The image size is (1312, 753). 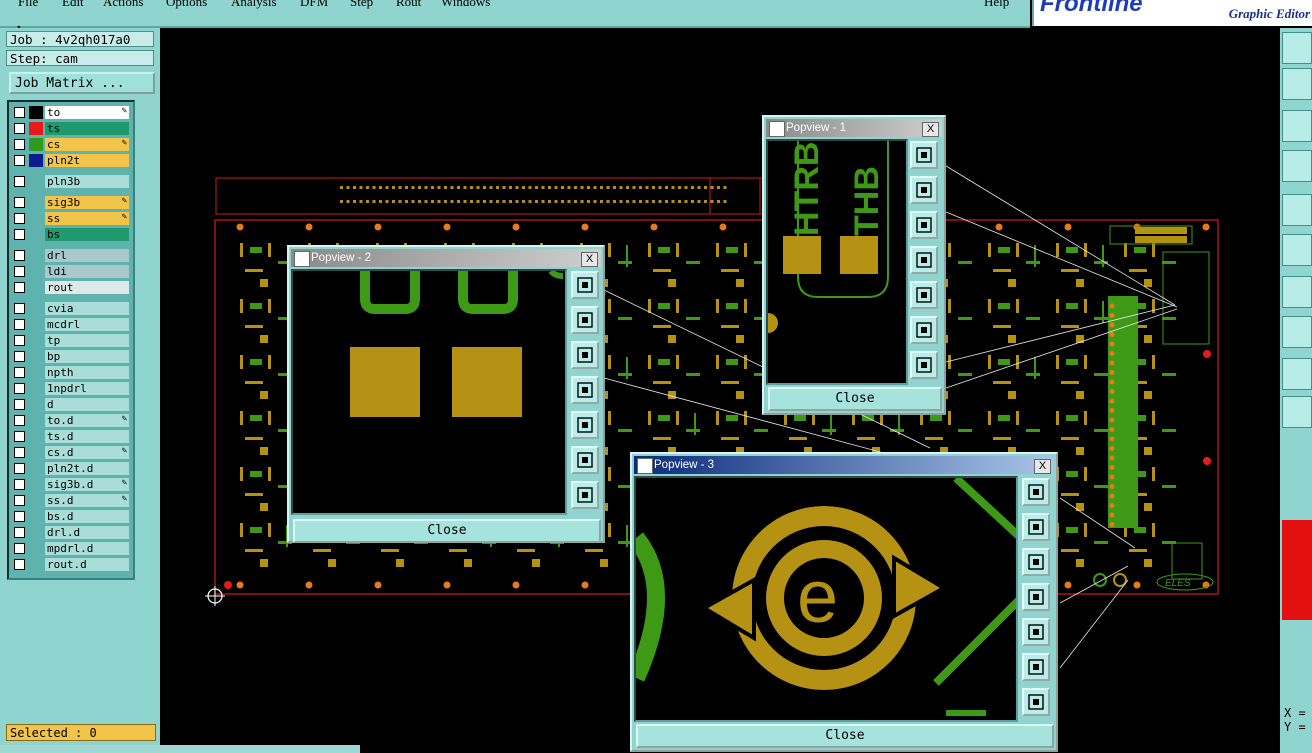 I want to click on menu-windows: Windows, so click(x=465, y=5).